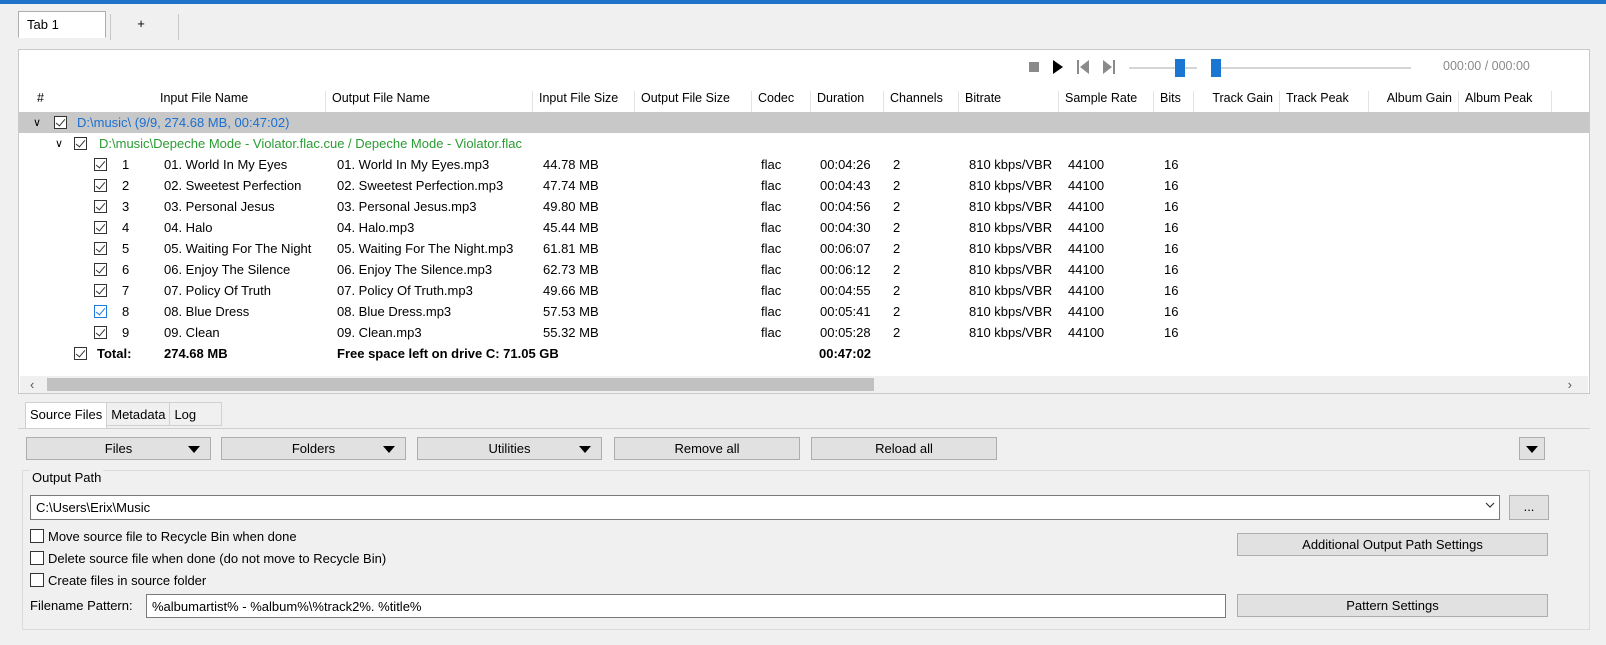  Describe the element at coordinates (62, 24) in the screenshot. I see `tab-1: Tab 1` at that location.